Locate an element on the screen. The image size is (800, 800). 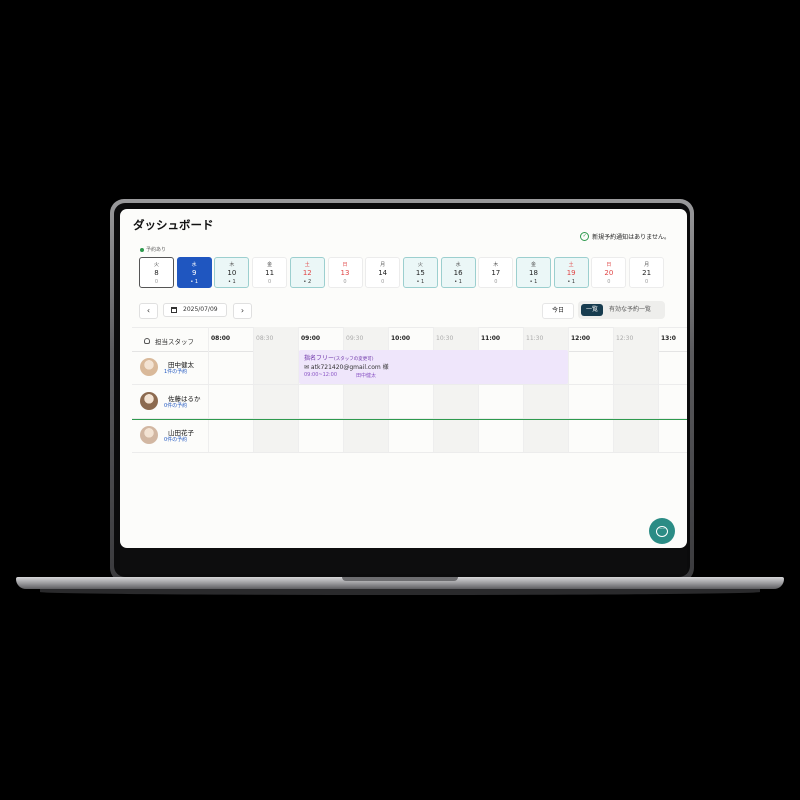
prev-day-button: ‹ is located at coordinates (148, 311).